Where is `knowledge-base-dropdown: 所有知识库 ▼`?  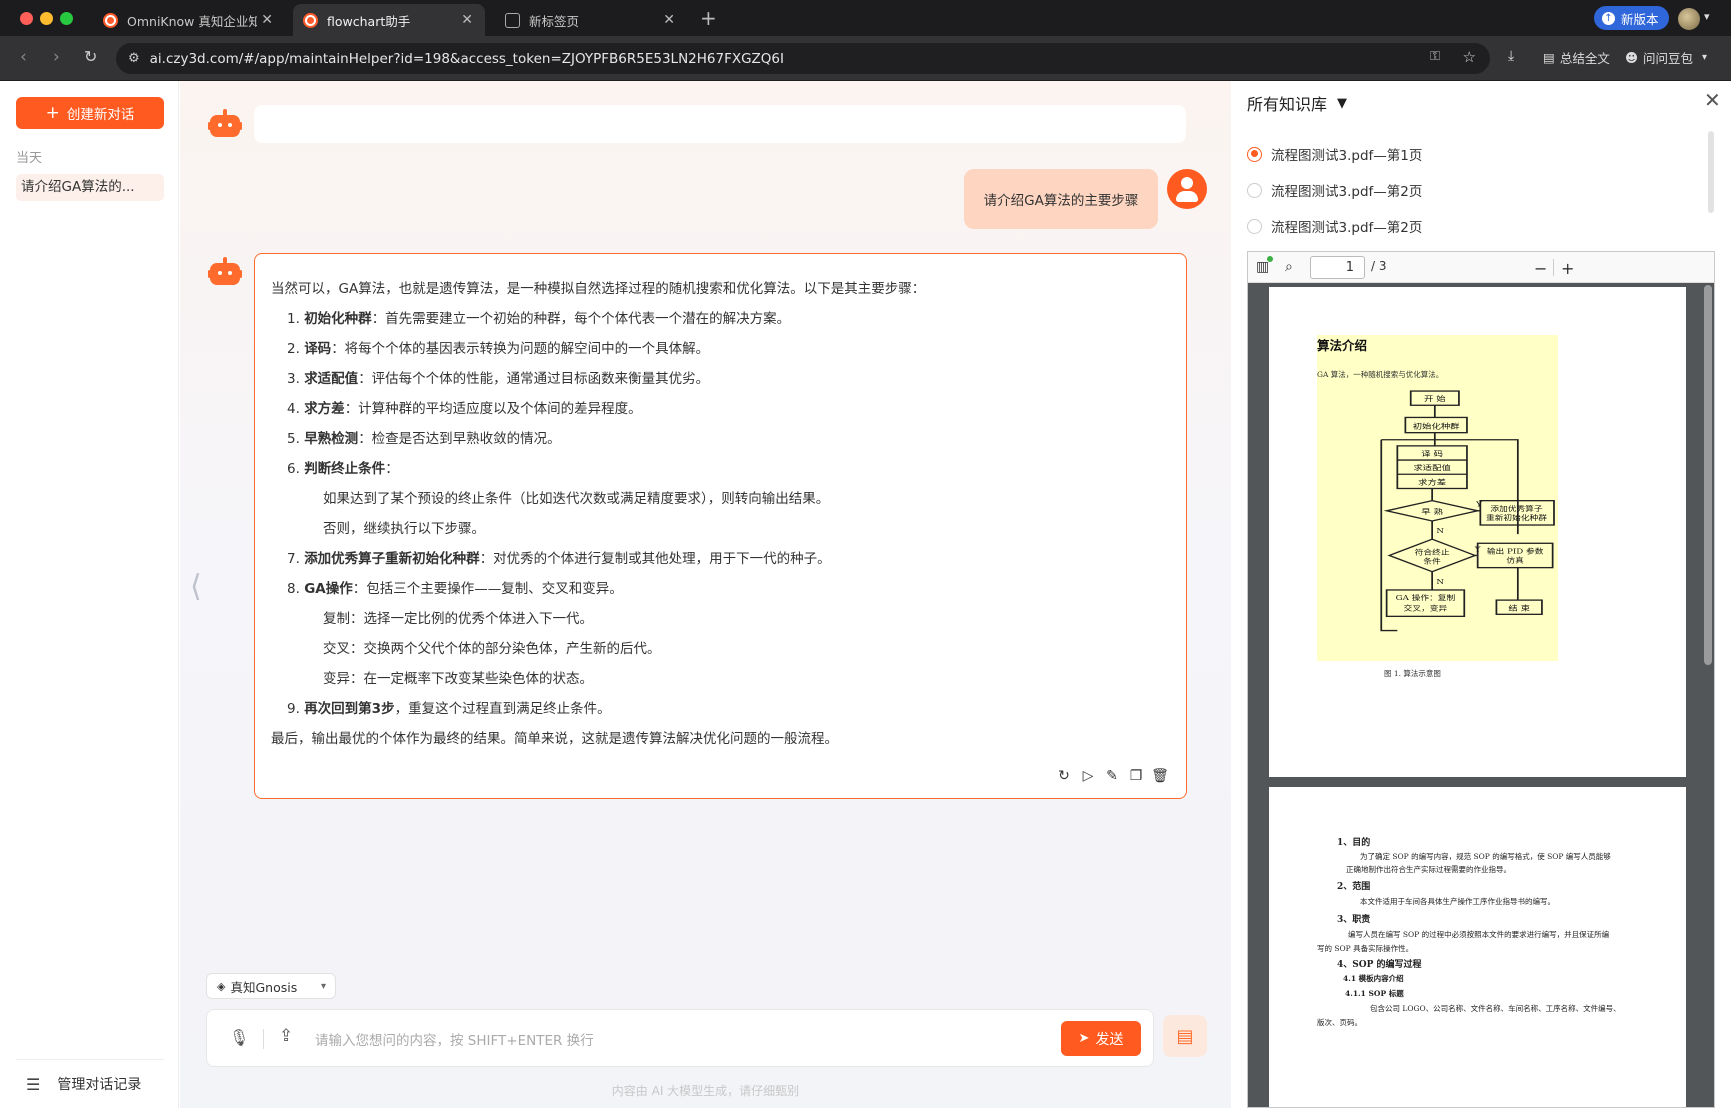 knowledge-base-dropdown: 所有知识库 ▼ is located at coordinates (1297, 103).